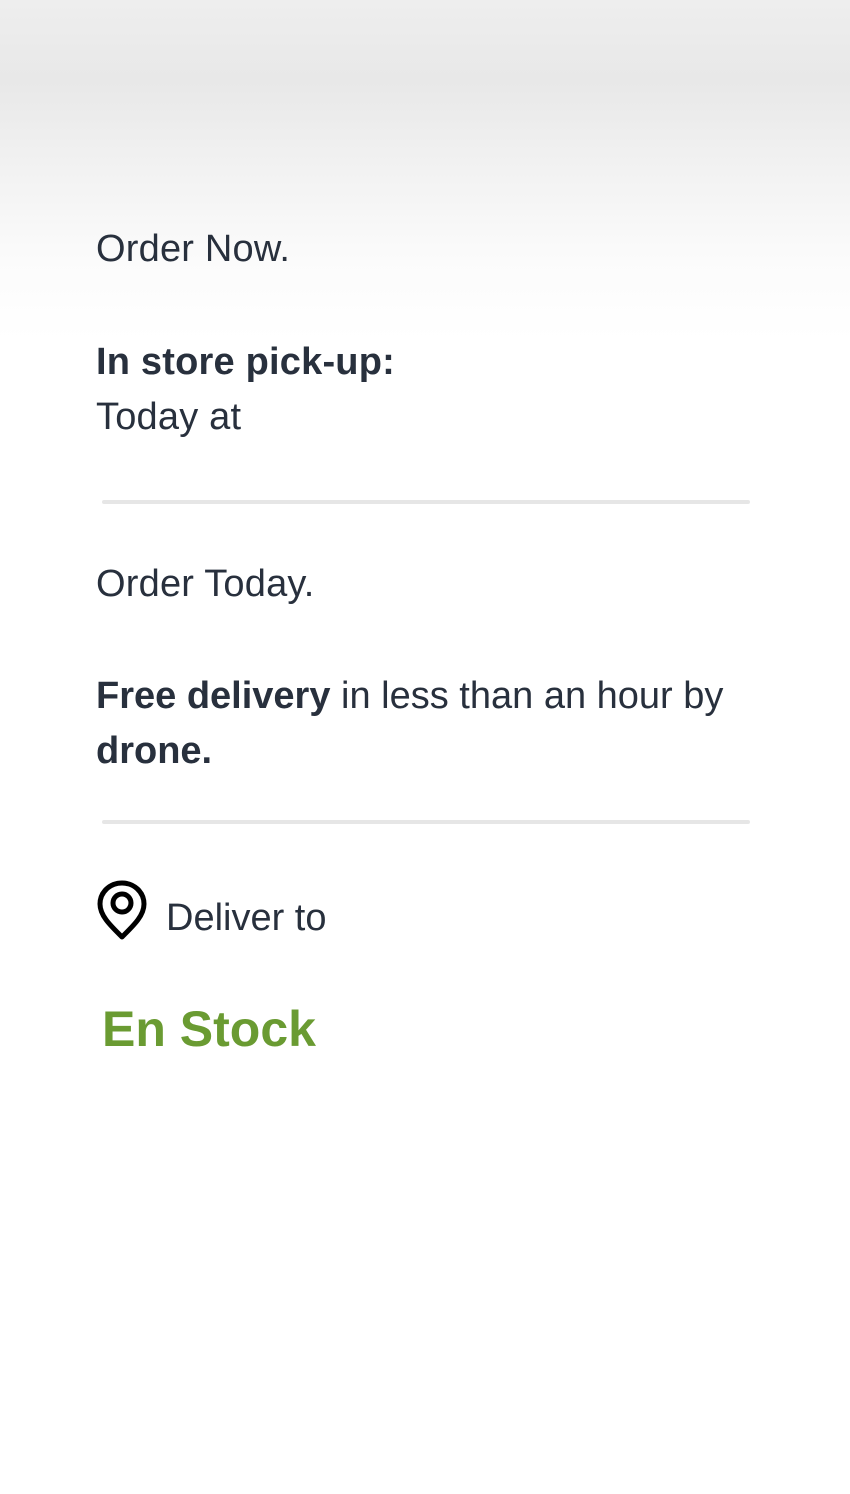 This screenshot has height=1494, width=850. What do you see at coordinates (154, 751) in the screenshot?
I see `drone-text: drone.` at bounding box center [154, 751].